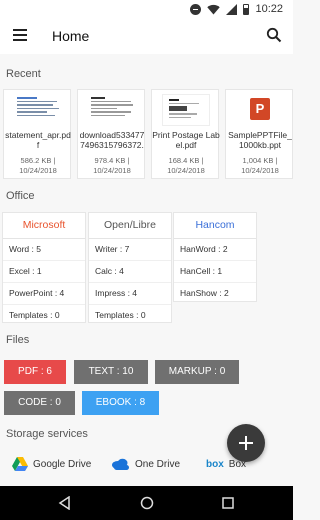 This screenshot has width=320, height=520. What do you see at coordinates (246, 443) in the screenshot?
I see `add-fab-button` at bounding box center [246, 443].